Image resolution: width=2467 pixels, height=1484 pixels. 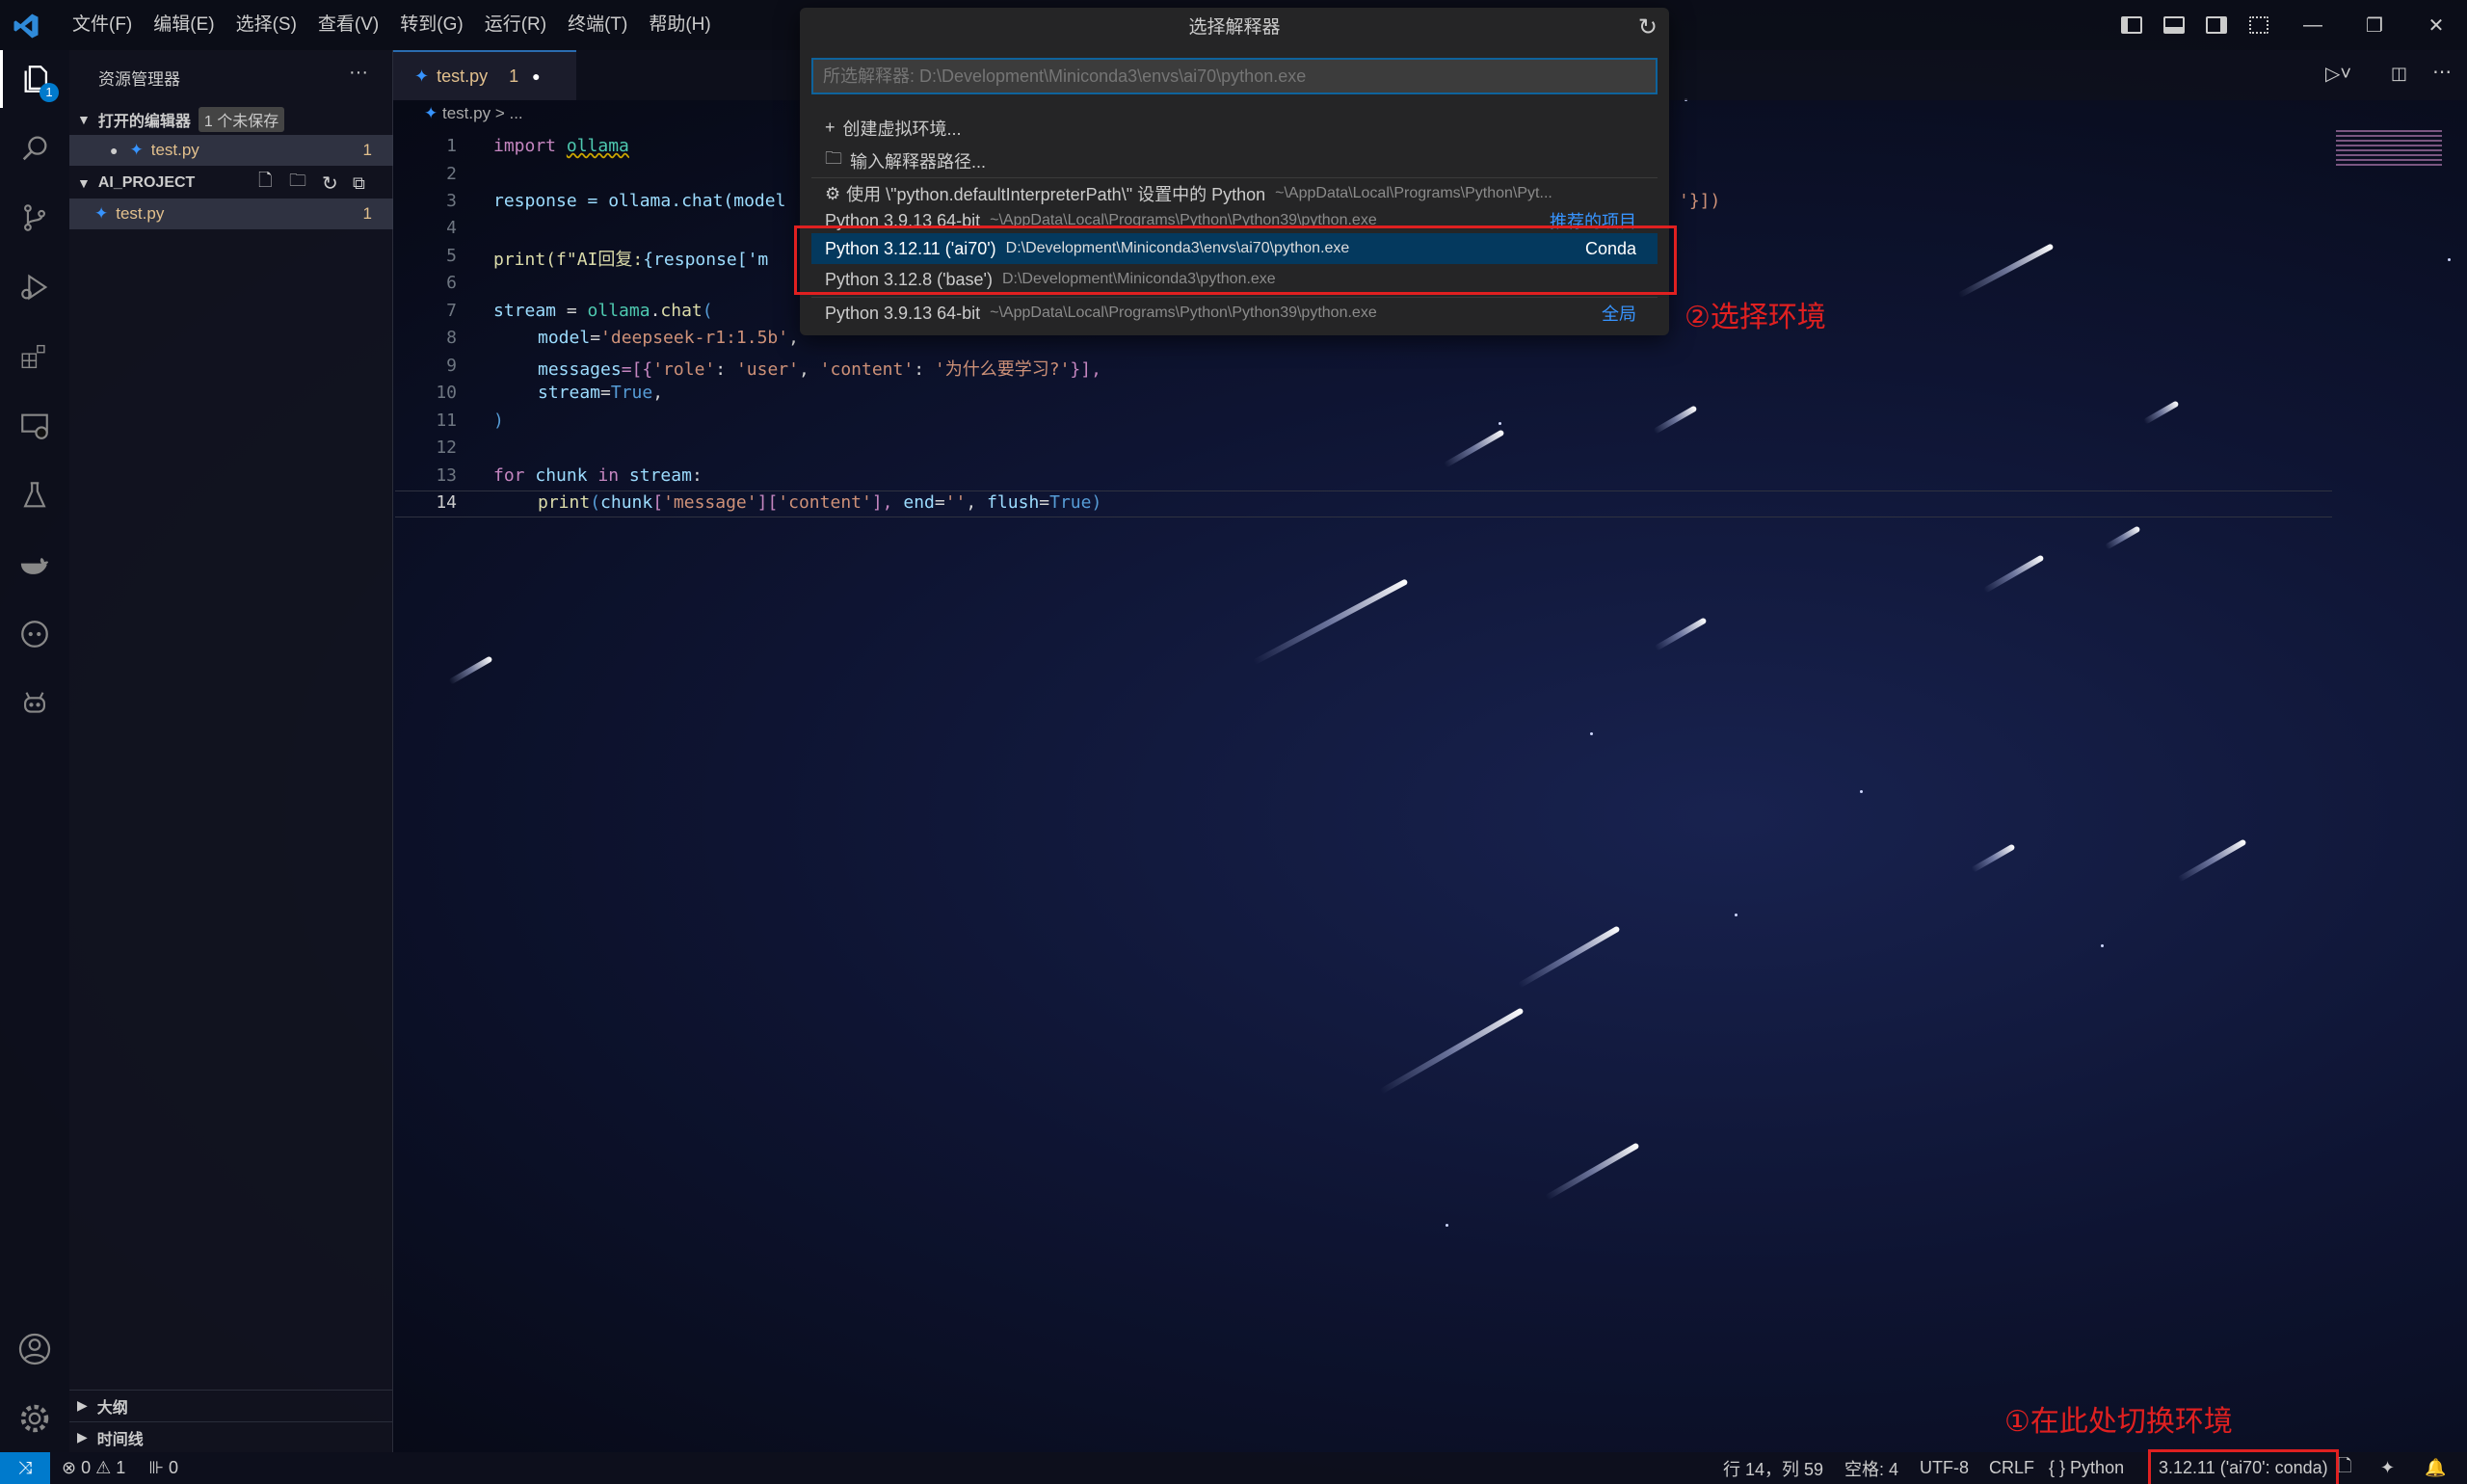 What do you see at coordinates (830, 127) in the screenshot?
I see `plus-icon: +` at bounding box center [830, 127].